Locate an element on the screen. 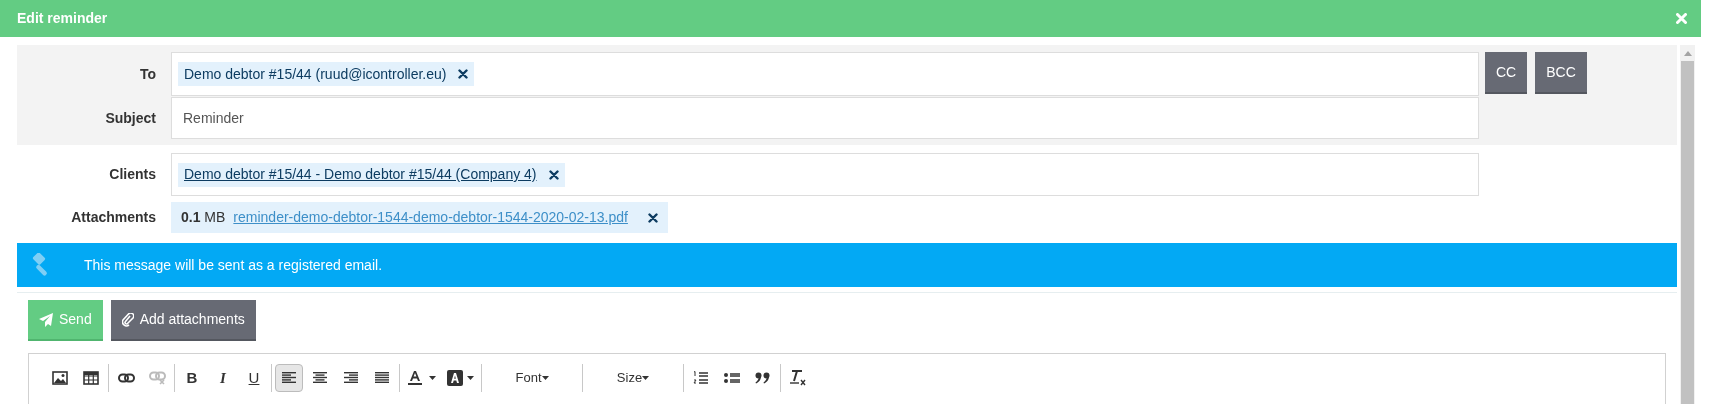 The width and height of the screenshot is (1713, 404). add-attachments-button: Add attachments is located at coordinates (183, 320).